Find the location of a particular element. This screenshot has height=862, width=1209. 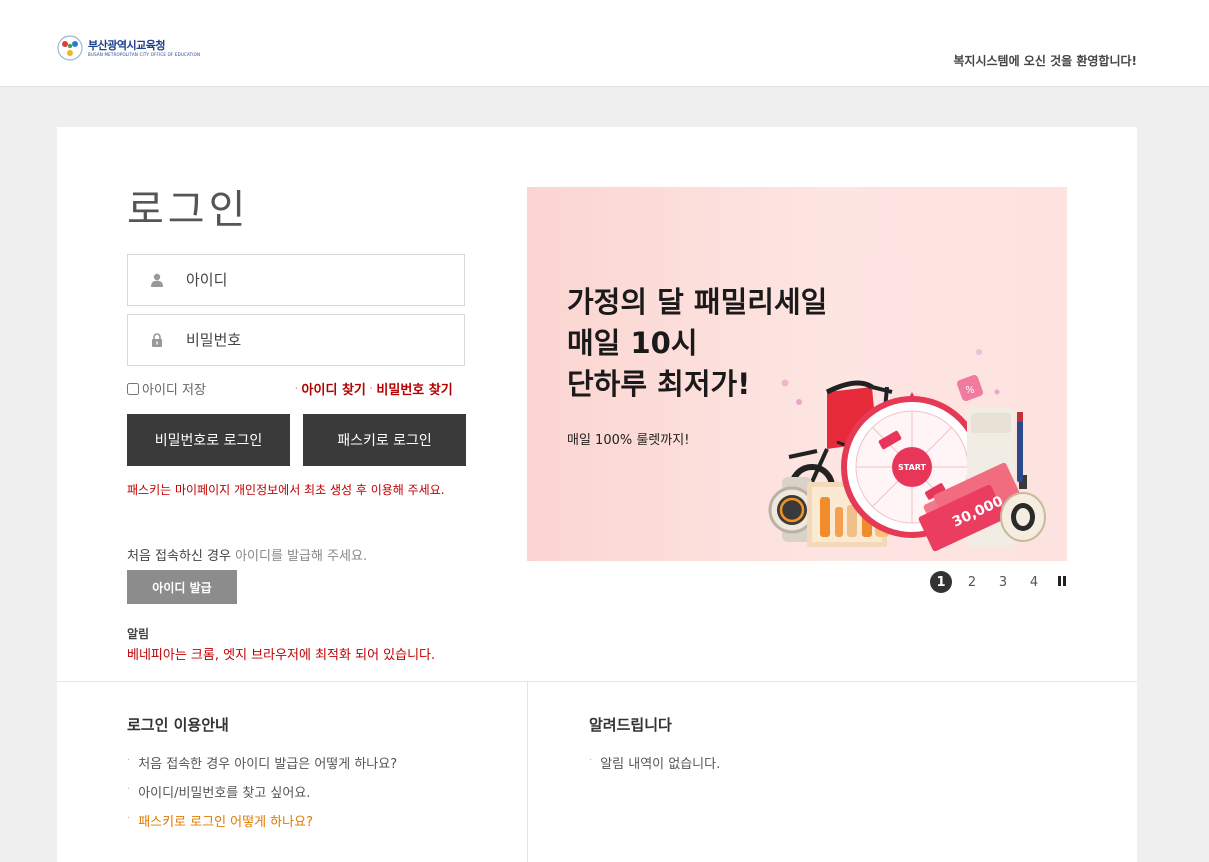

find-id-link: 아이디 찾기 is located at coordinates (334, 388).